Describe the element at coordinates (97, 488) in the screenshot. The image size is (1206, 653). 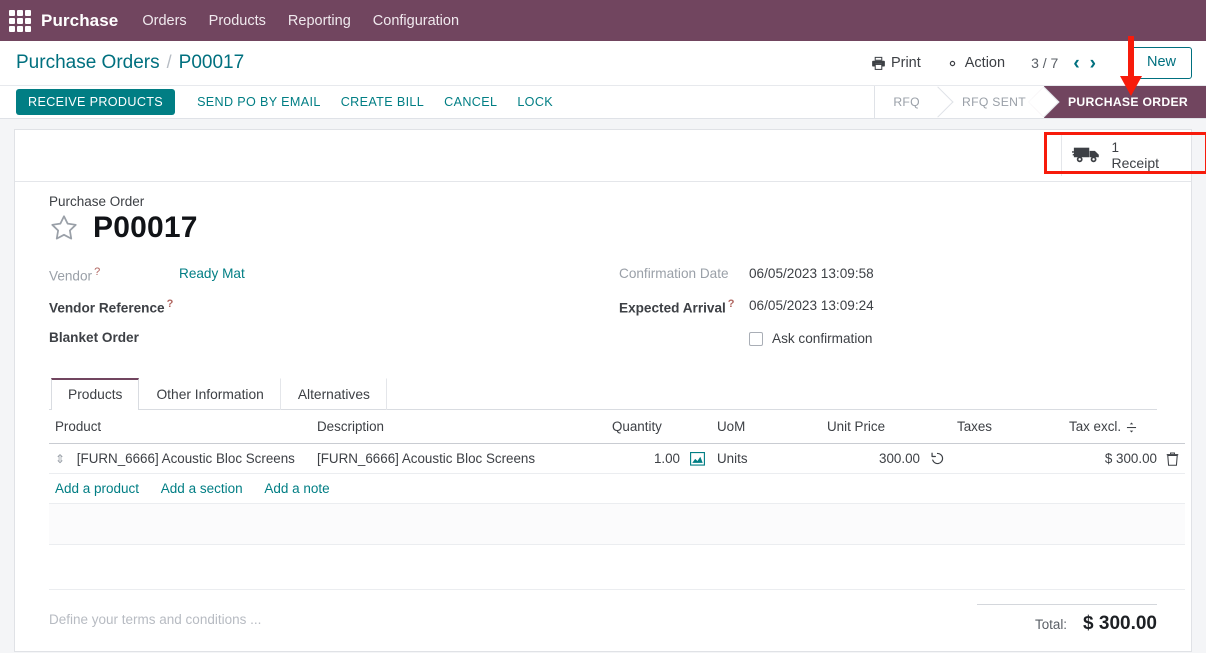
I see `add-a-product-link: Add a product` at that location.